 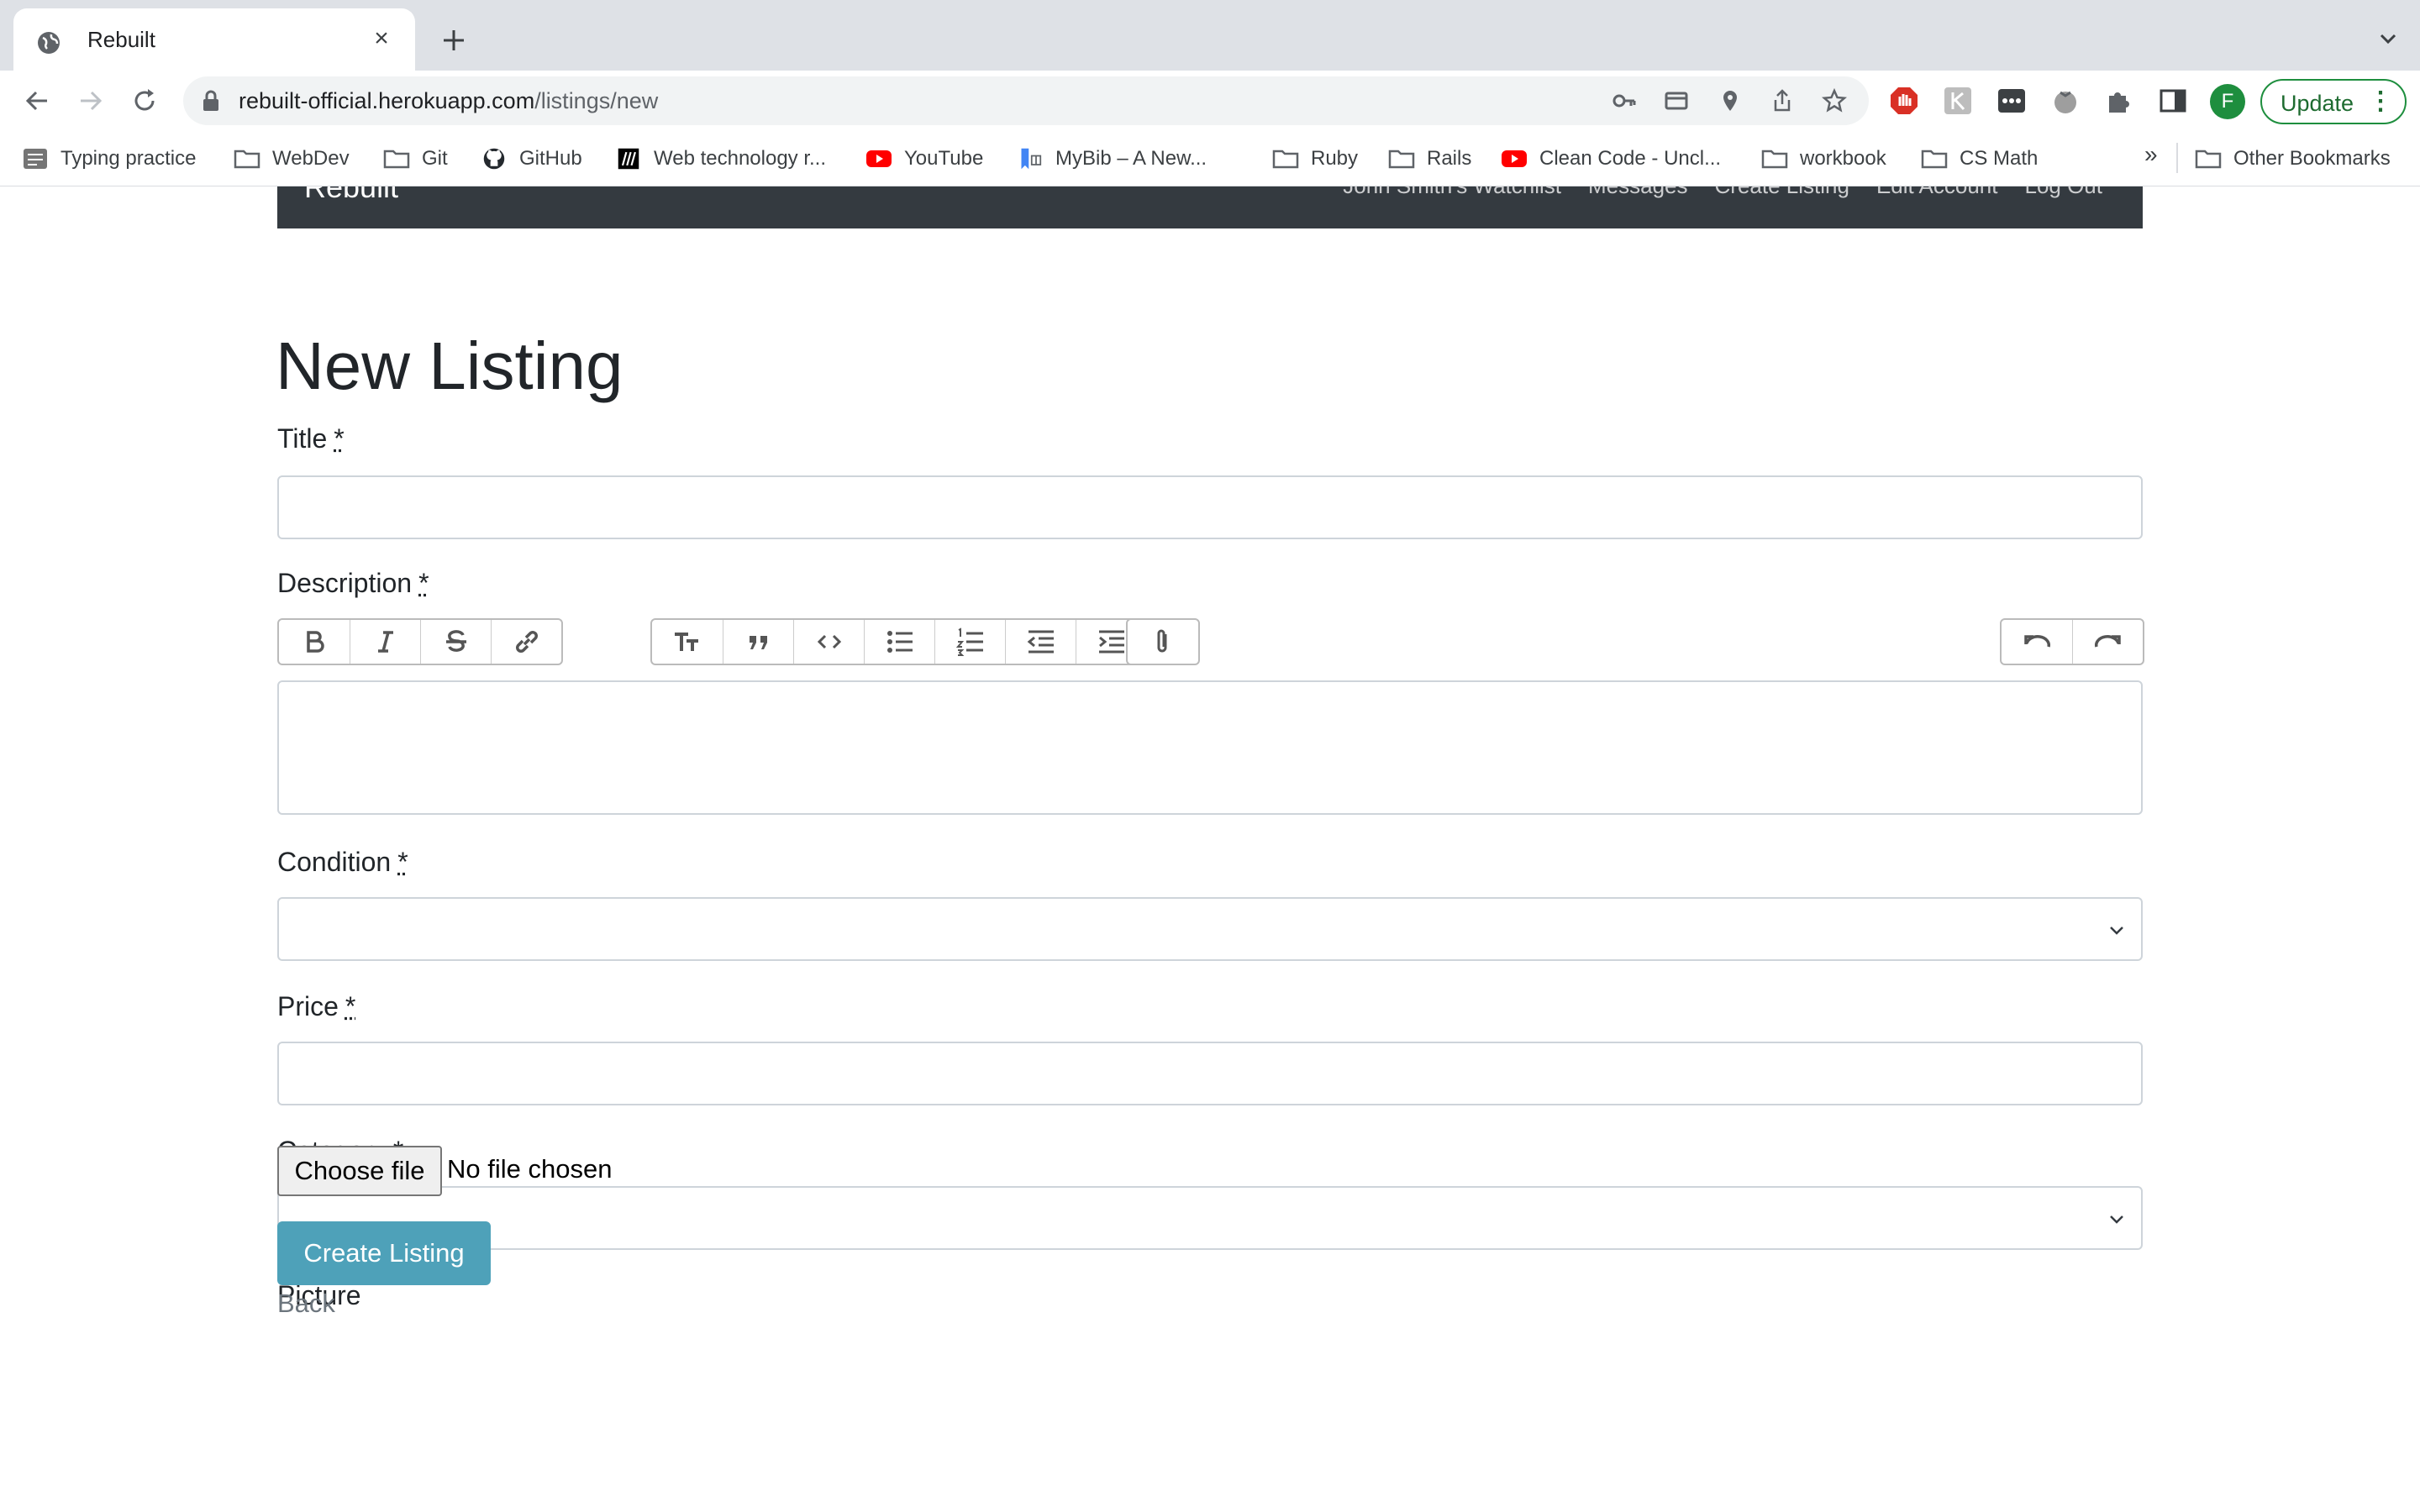 I want to click on number-list-button, so click(x=969, y=642).